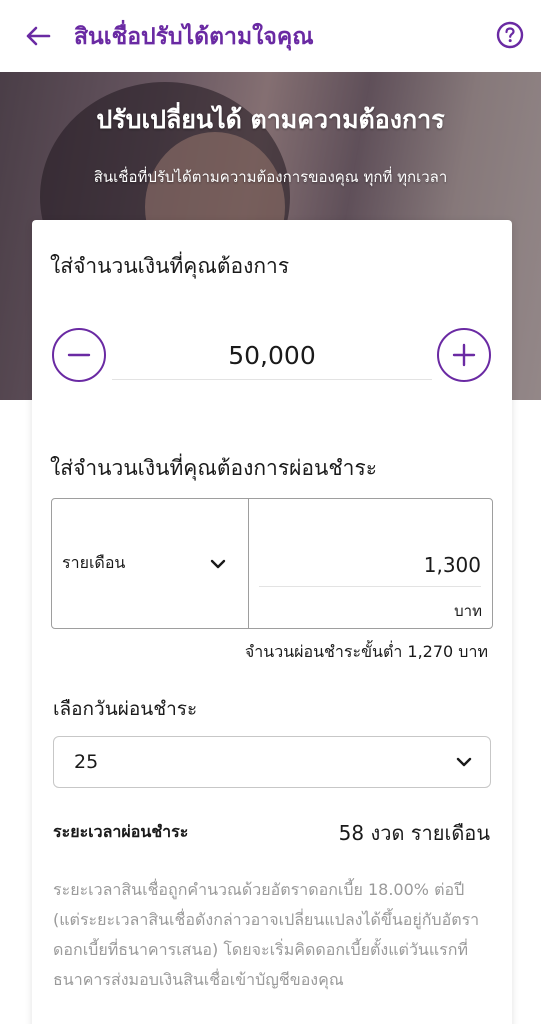 The height and width of the screenshot is (1024, 541). I want to click on frequency-select: รายเดือน, so click(150, 563).